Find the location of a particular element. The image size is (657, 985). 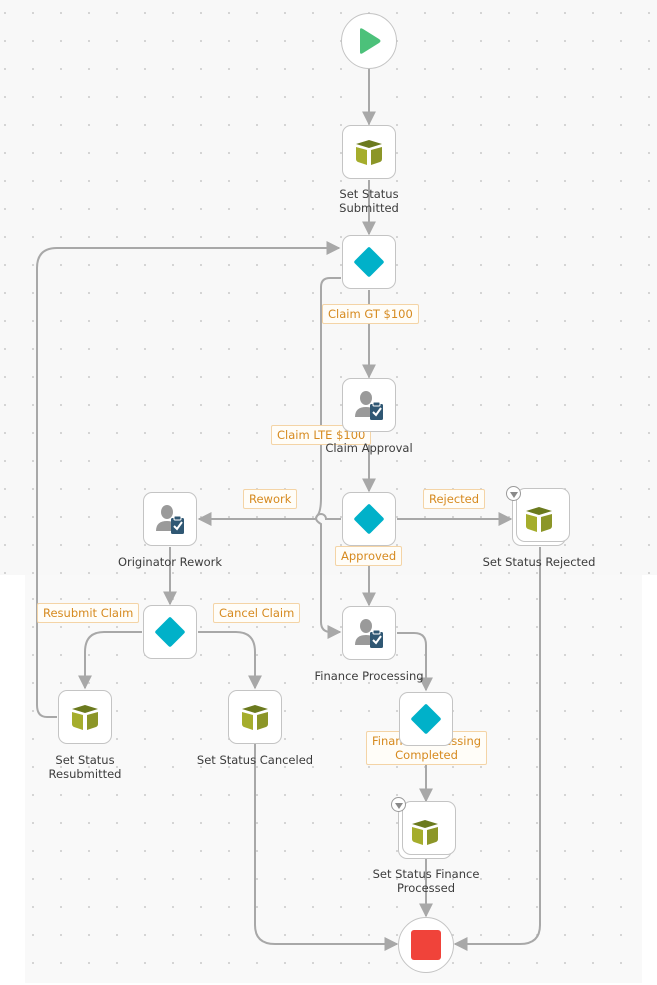

play-icon is located at coordinates (370, 41).